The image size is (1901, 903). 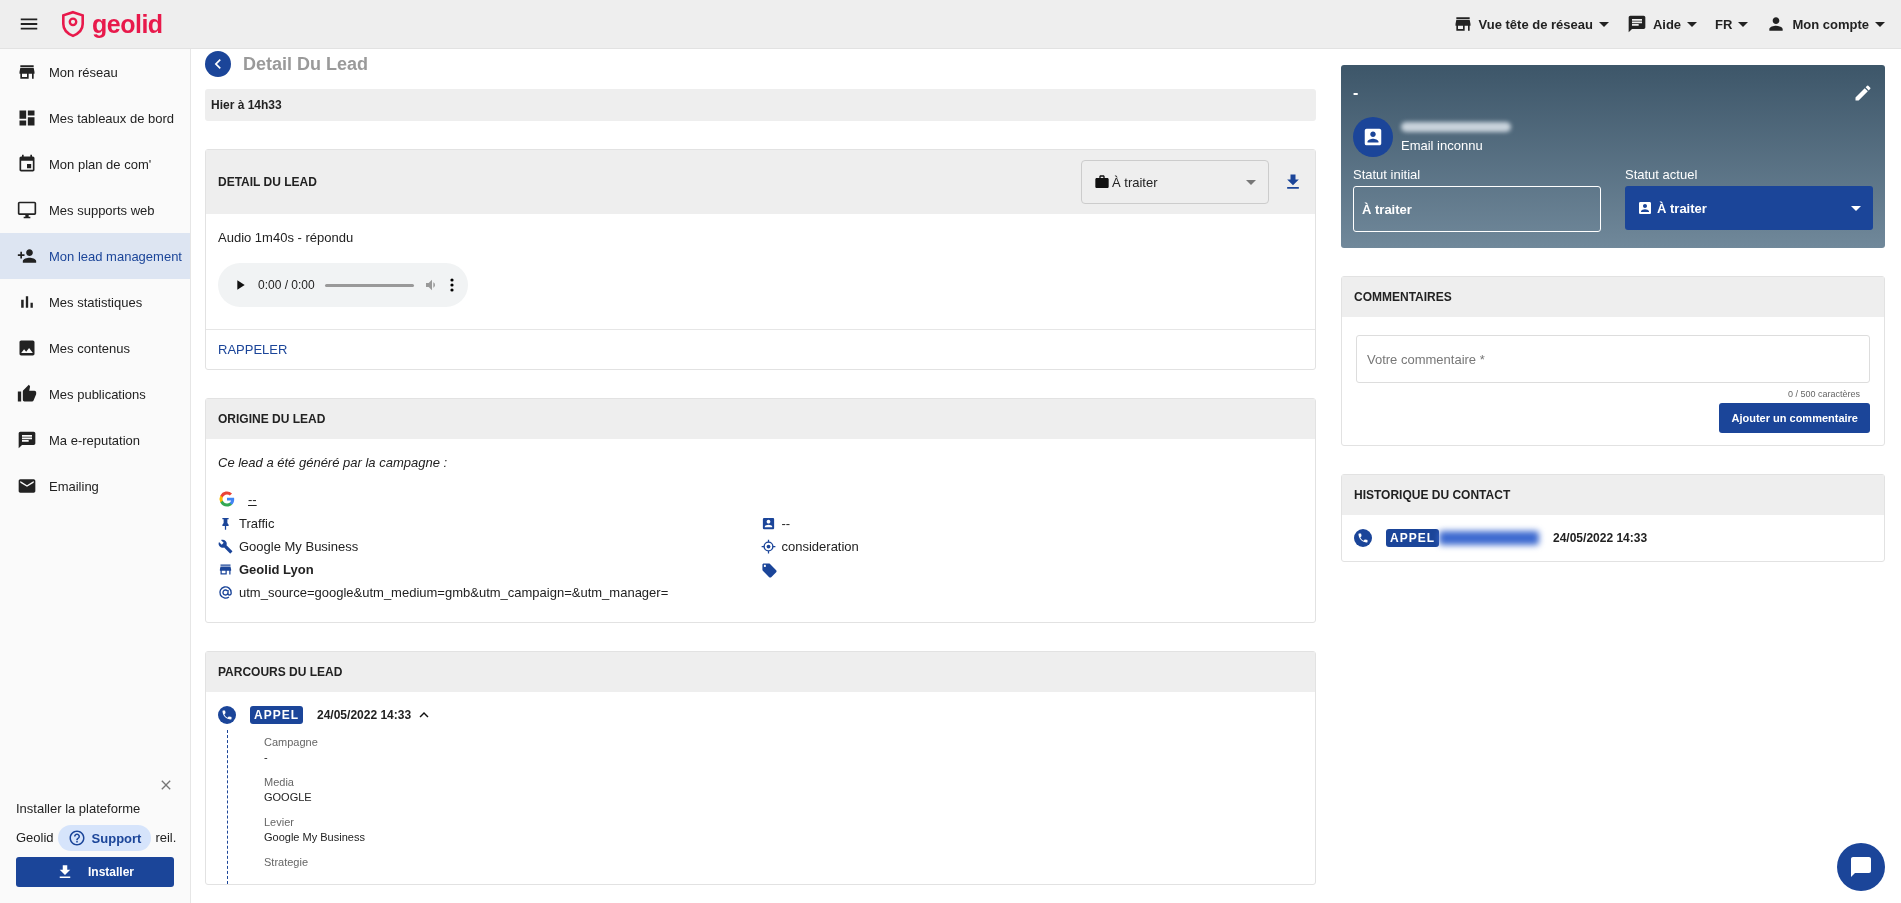 I want to click on target-icon, so click(x=768, y=546).